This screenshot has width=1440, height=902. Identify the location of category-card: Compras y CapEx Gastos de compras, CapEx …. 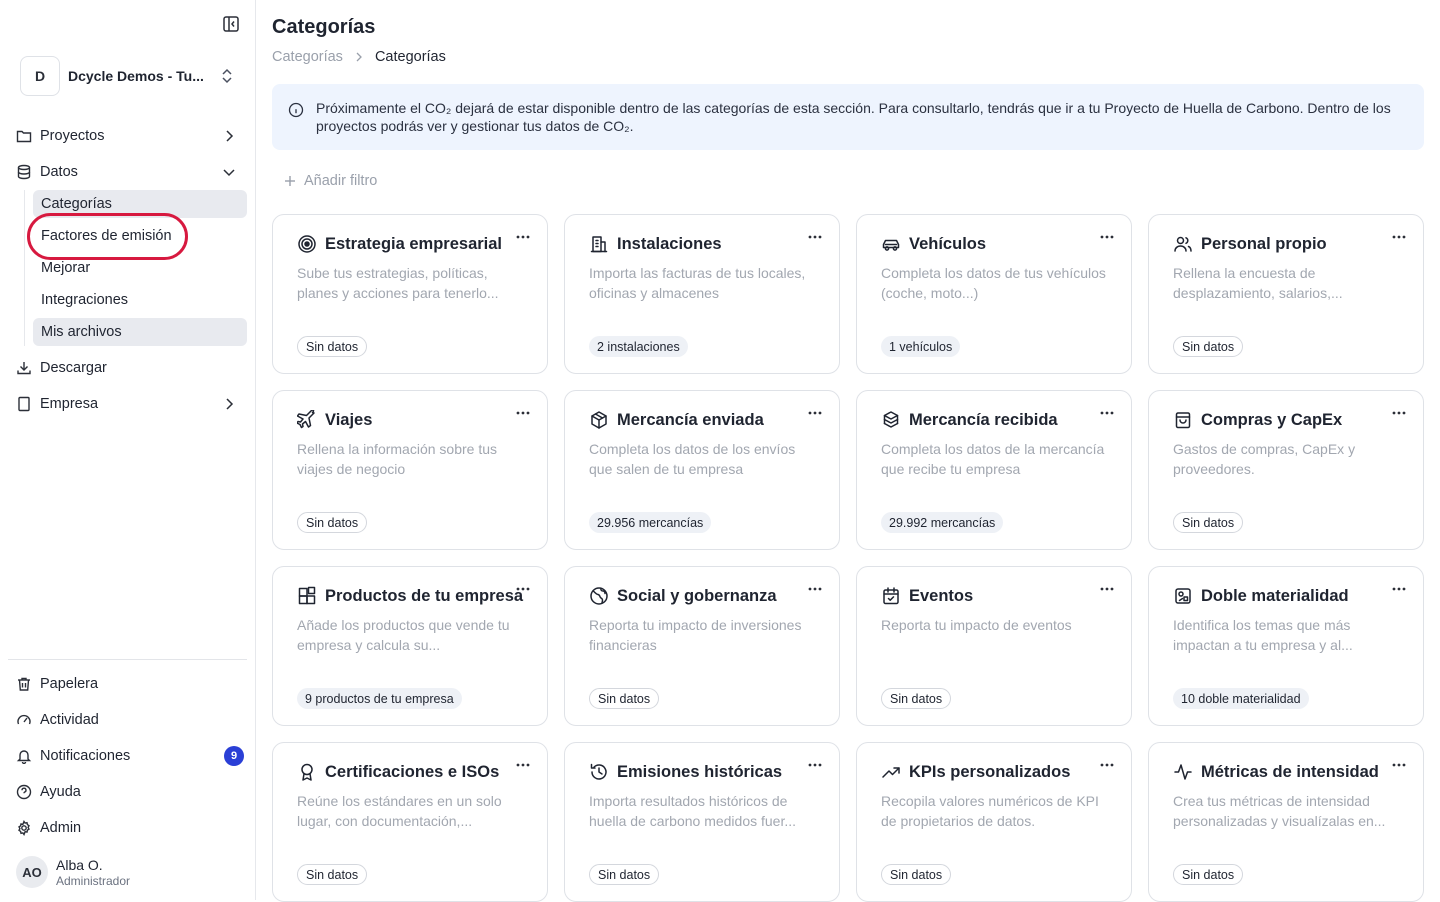
(1286, 470).